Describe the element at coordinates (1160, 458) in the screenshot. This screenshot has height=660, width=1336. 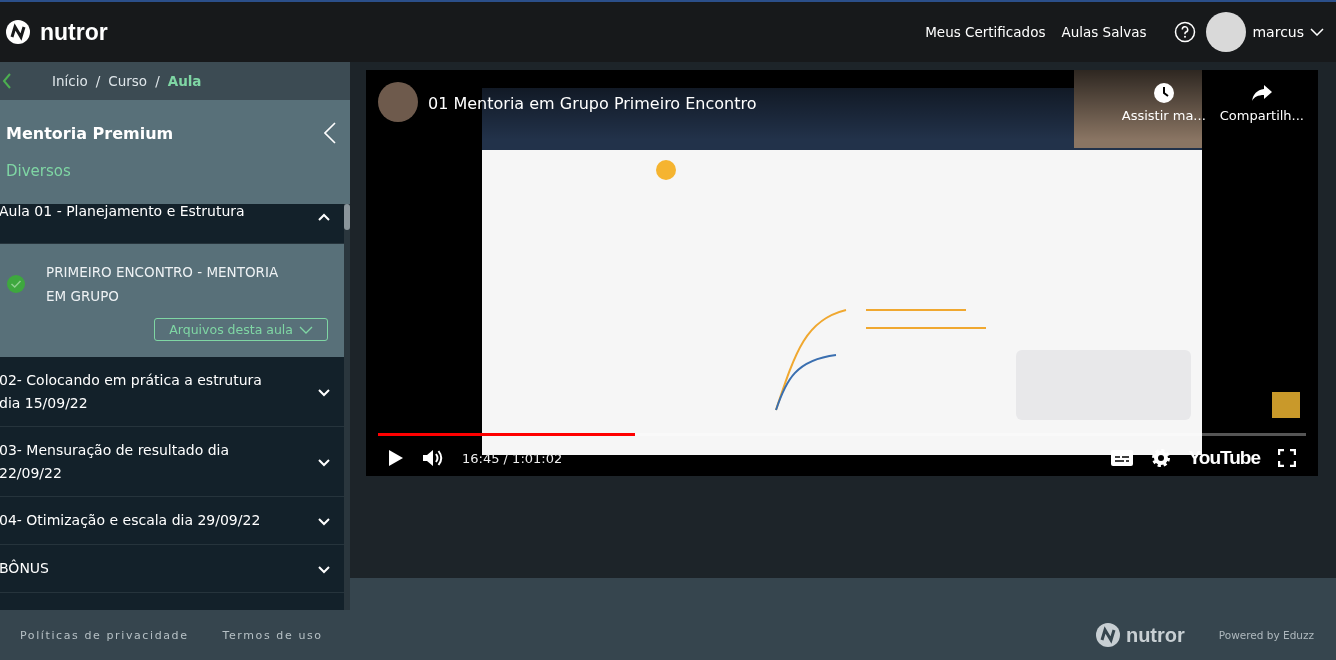
I see `settings-icon` at that location.